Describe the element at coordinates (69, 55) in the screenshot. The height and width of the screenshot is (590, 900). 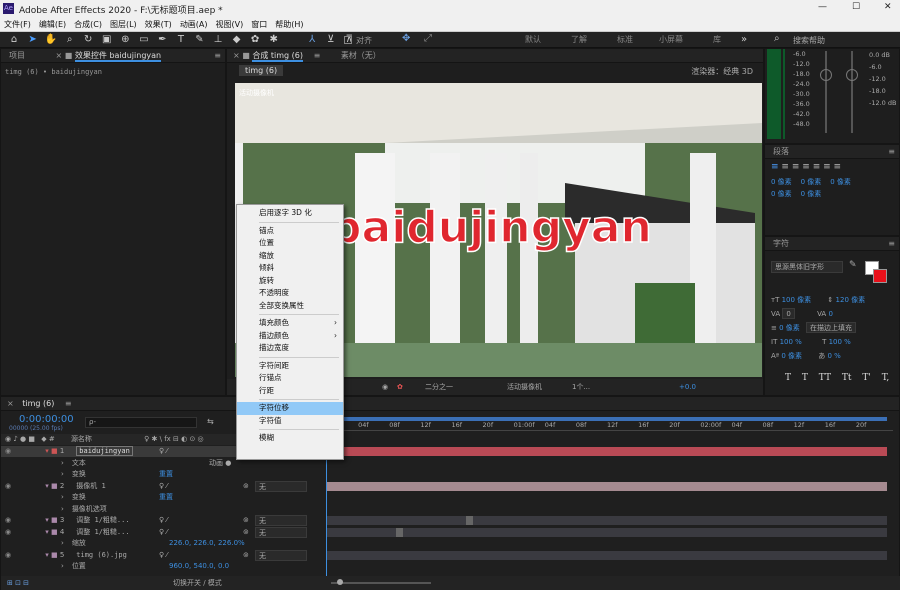
I see `lock-icon: ■` at that location.